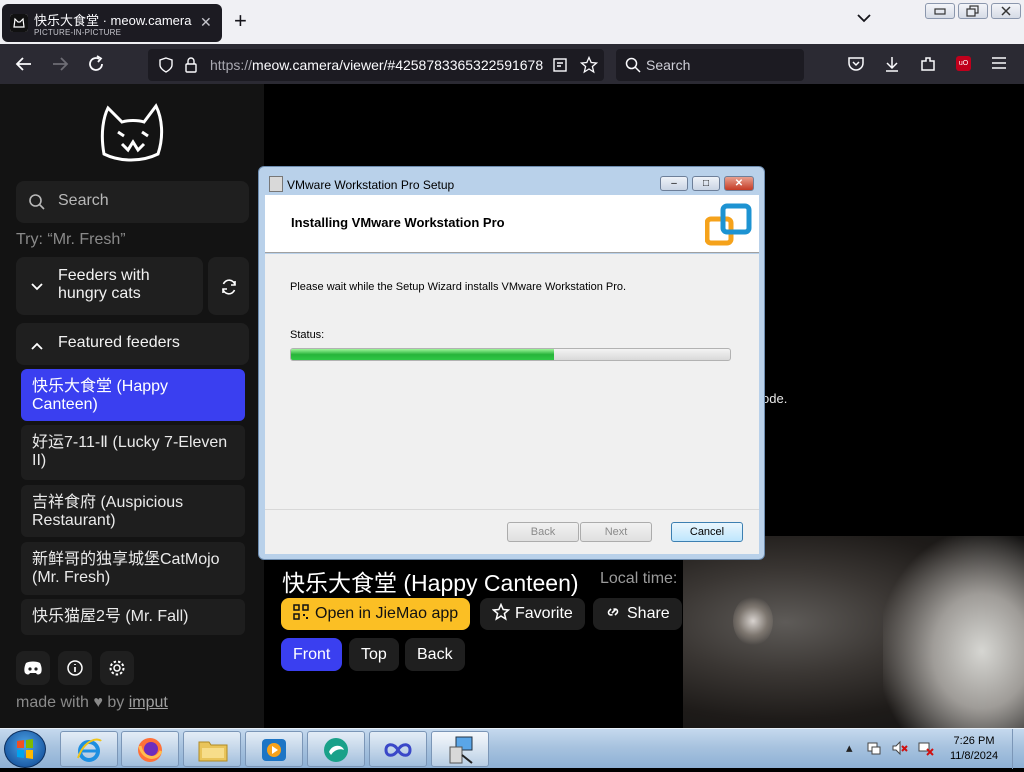 Image resolution: width=1024 pixels, height=772 pixels. I want to click on gear-icon, so click(117, 668).